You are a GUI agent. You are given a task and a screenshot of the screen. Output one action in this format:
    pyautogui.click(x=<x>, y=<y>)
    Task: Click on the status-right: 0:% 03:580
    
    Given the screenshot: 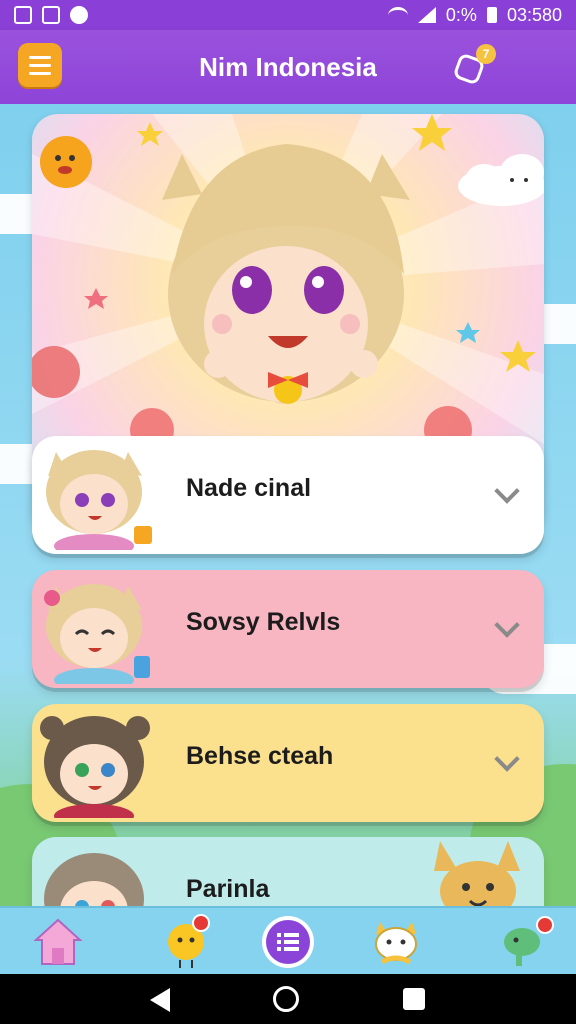 What is the action you would take?
    pyautogui.click(x=474, y=15)
    